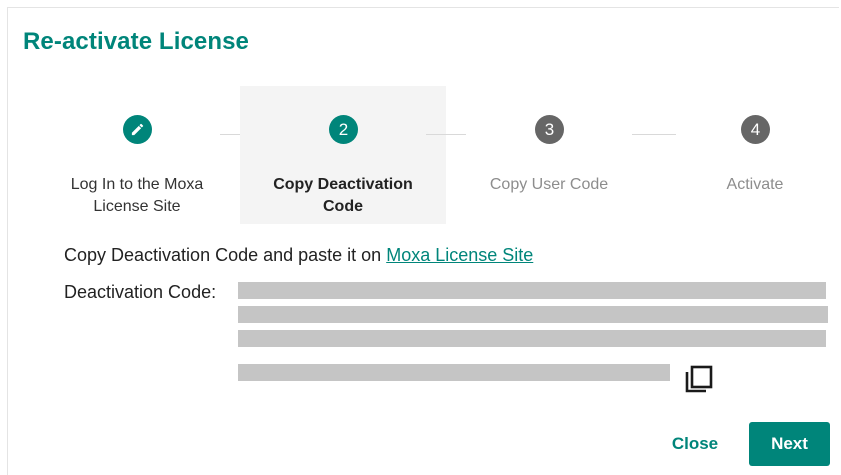 The height and width of the screenshot is (475, 841). Describe the element at coordinates (549, 155) in the screenshot. I see `step-3-copy-user-code: 3 Copy User Code` at that location.